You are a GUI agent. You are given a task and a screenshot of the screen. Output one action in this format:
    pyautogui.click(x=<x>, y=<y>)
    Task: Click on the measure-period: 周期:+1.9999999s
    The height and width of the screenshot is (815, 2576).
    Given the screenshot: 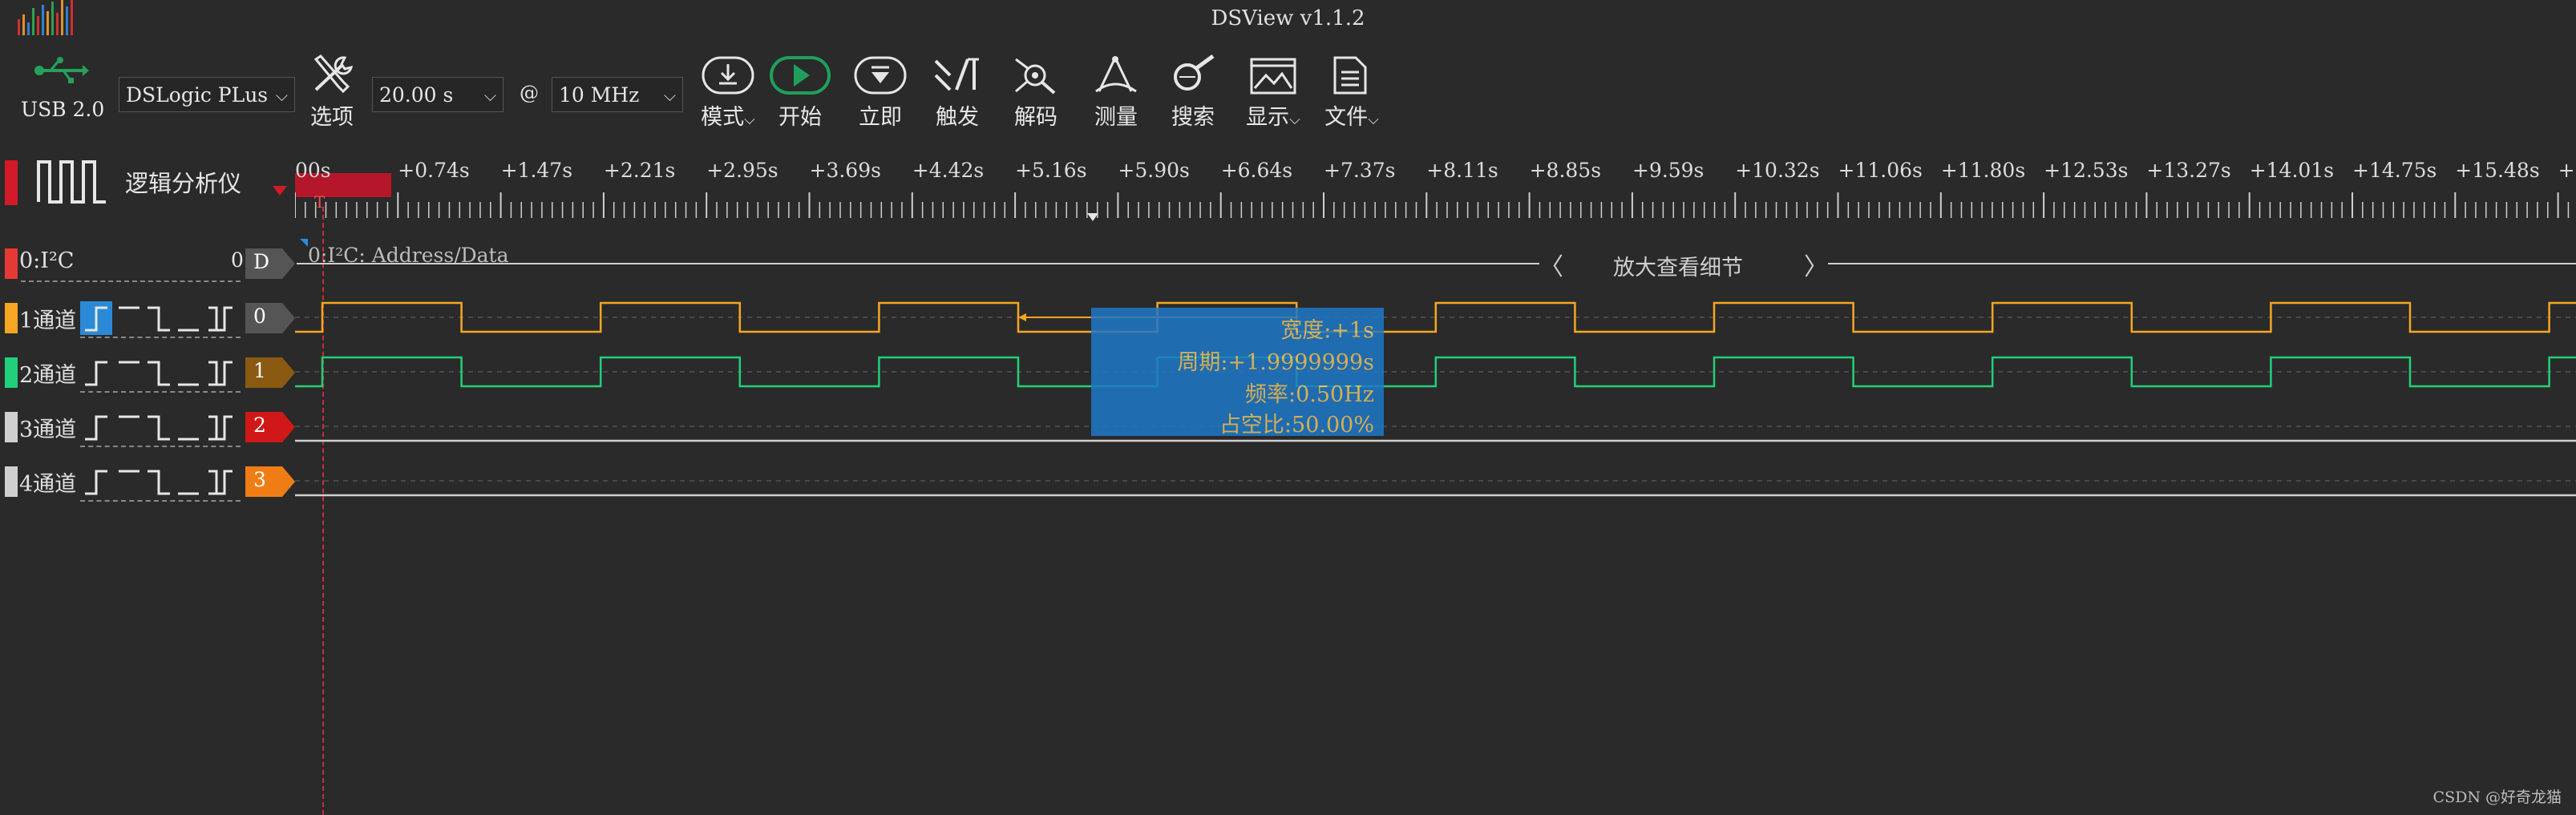 What is the action you would take?
    pyautogui.click(x=1275, y=362)
    